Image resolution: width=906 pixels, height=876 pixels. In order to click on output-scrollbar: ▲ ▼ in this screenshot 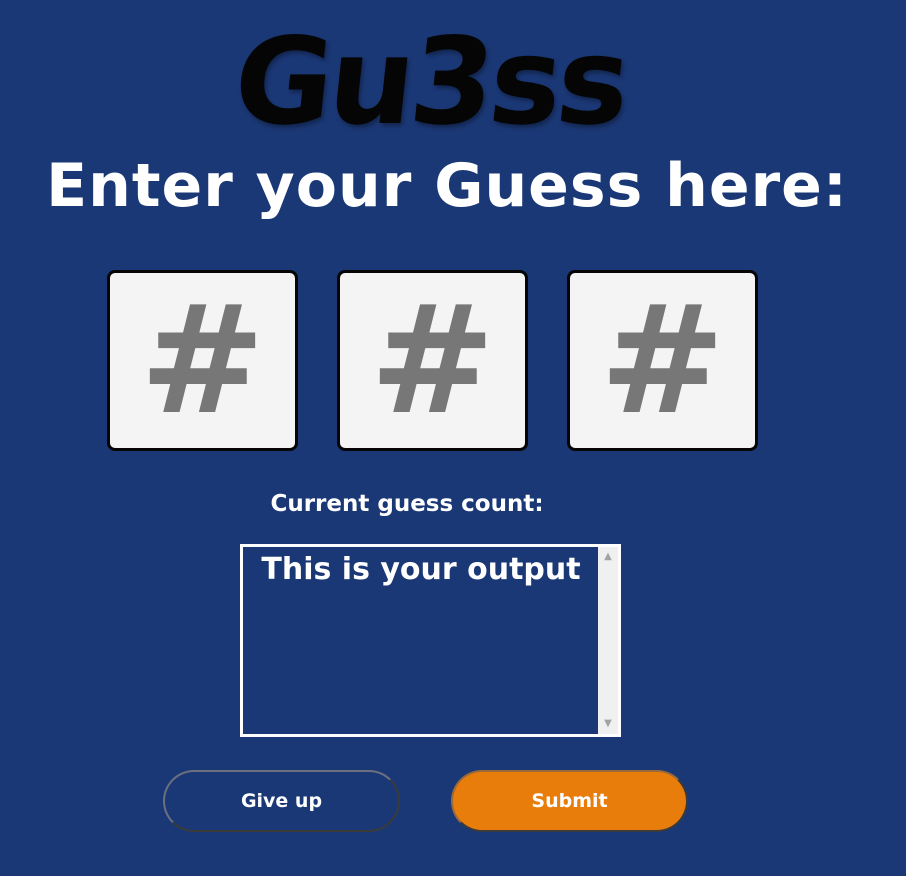, I will do `click(608, 640)`.